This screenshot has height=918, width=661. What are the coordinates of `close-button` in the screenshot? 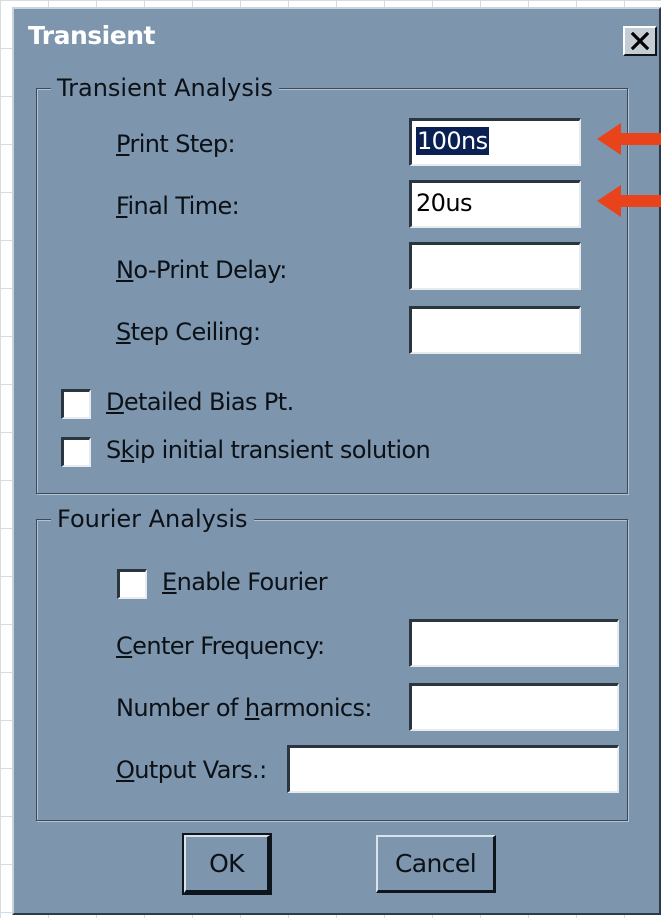 It's located at (640, 41).